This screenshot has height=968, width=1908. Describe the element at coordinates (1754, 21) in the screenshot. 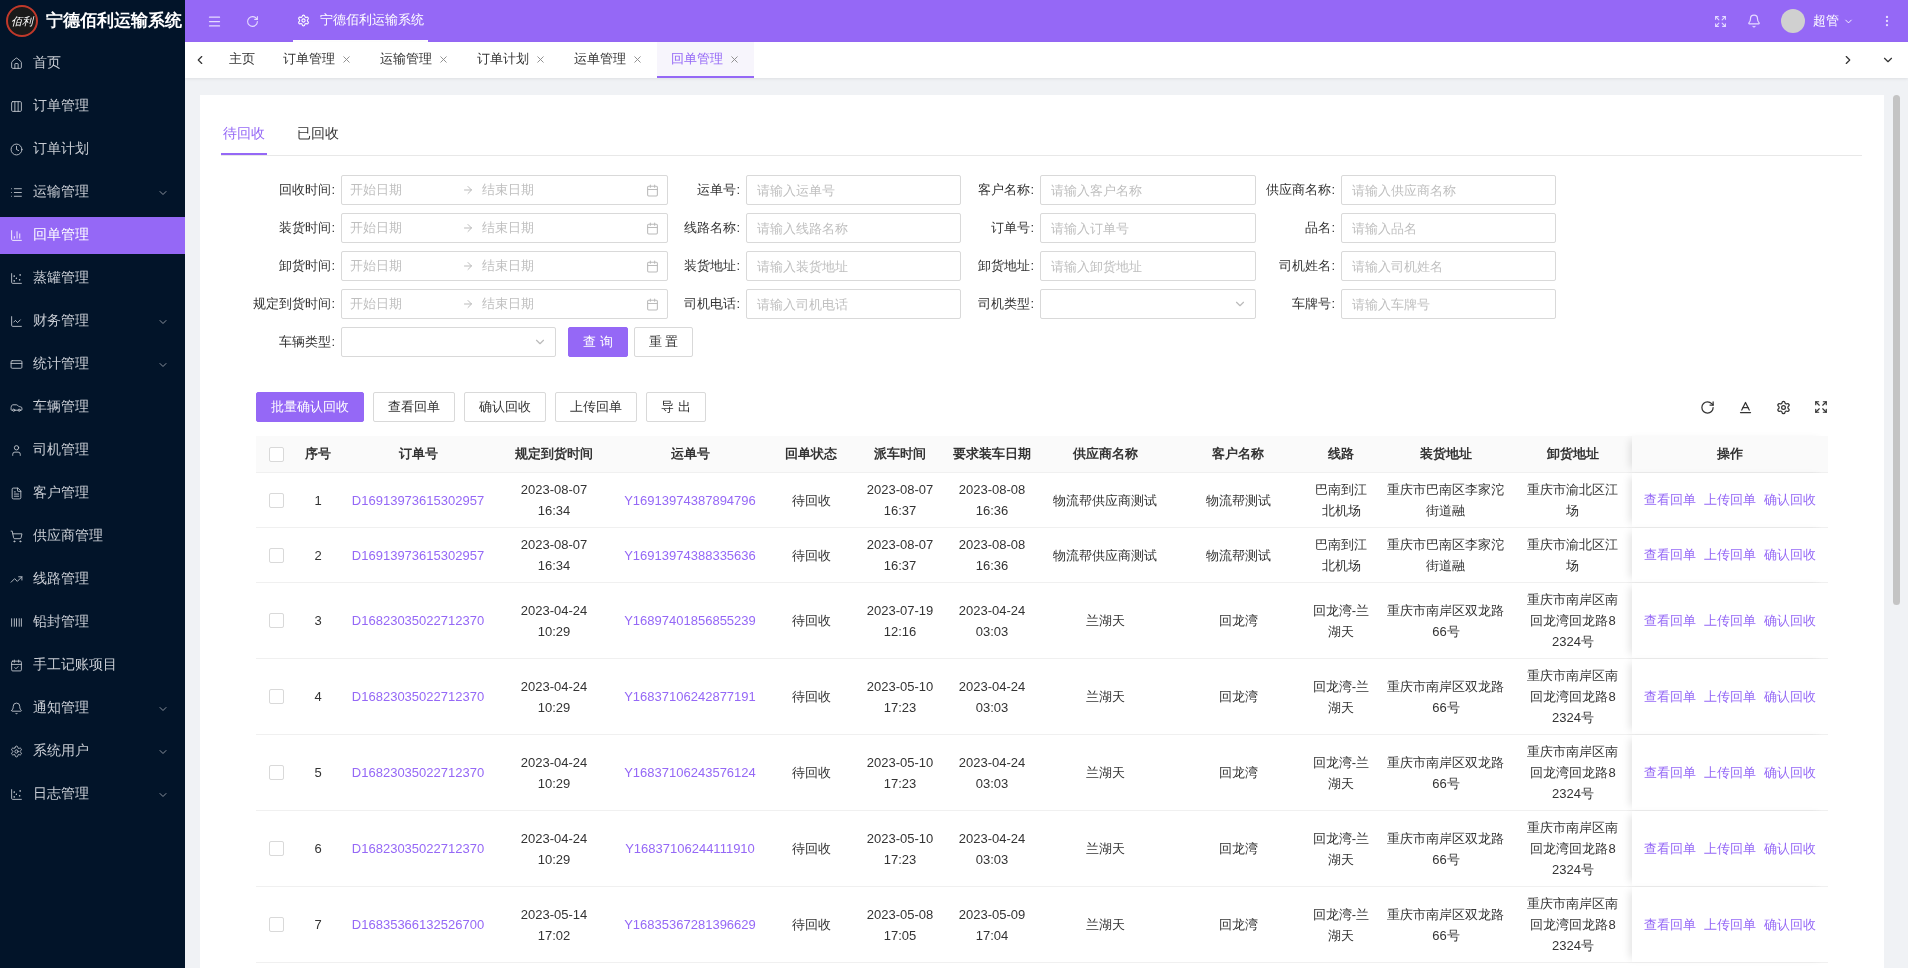

I see `bell-icon` at that location.